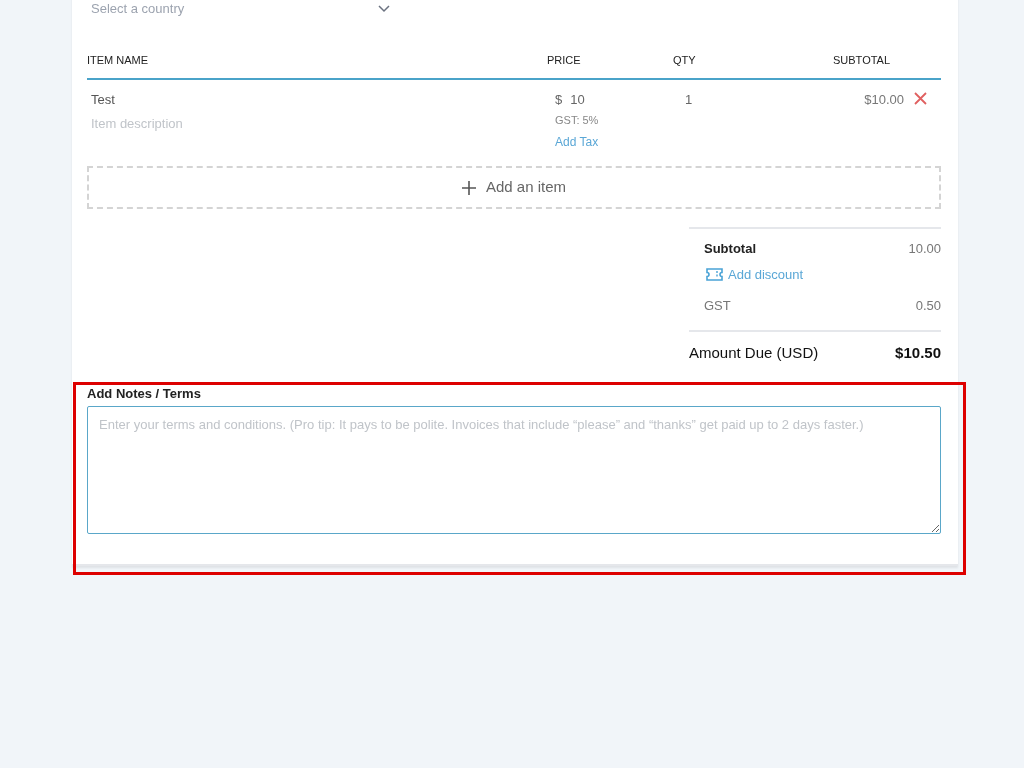  Describe the element at coordinates (730, 249) in the screenshot. I see `subtotal-label: Subtotal` at that location.